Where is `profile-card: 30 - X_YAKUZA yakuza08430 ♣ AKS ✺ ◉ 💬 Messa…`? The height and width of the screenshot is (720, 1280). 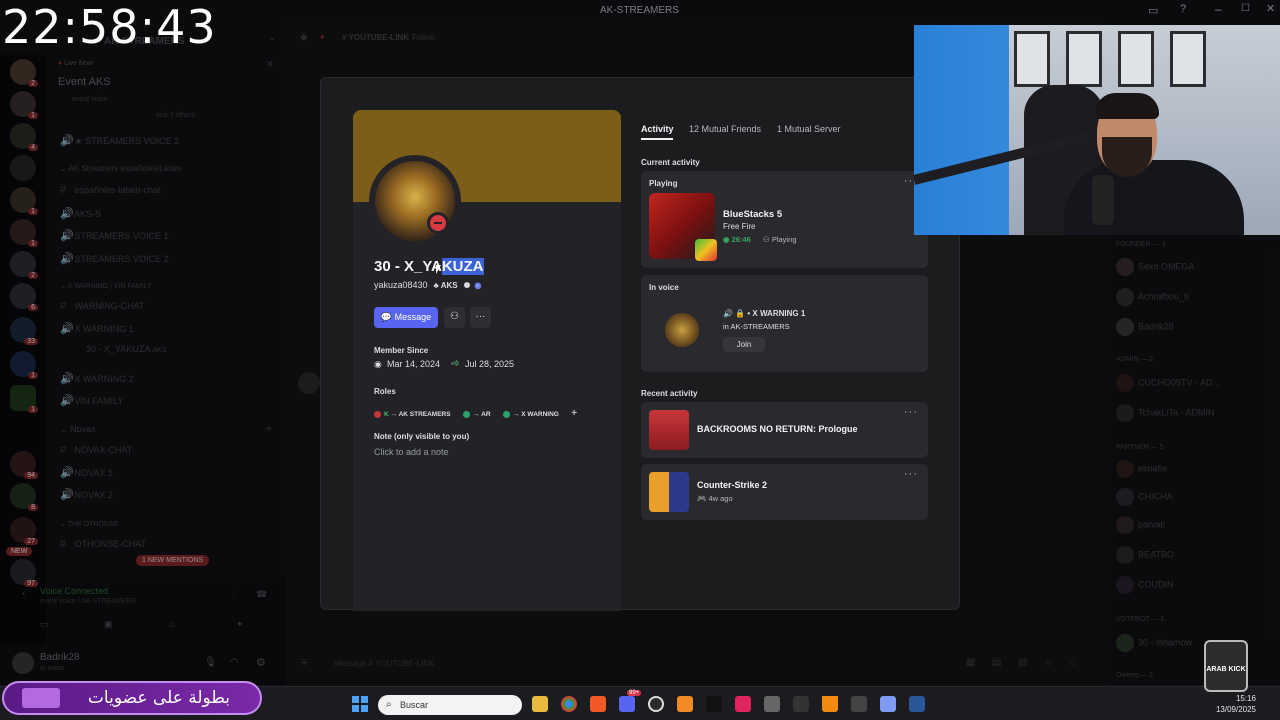
profile-card: 30 - X_YAKUZA yakuza08430 ♣ AKS ✺ ◉ 💬 Messa… is located at coordinates (487, 360).